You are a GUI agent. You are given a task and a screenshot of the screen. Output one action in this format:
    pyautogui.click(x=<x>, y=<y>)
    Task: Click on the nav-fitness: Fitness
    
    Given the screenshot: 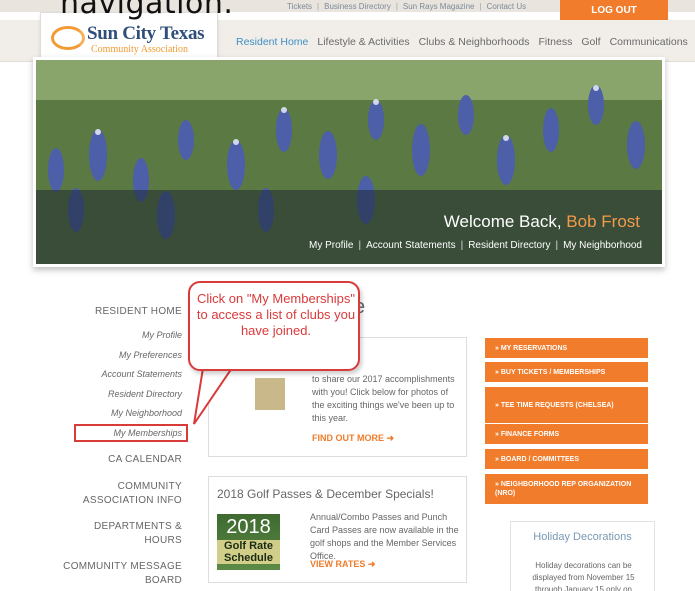 What is the action you would take?
    pyautogui.click(x=555, y=42)
    